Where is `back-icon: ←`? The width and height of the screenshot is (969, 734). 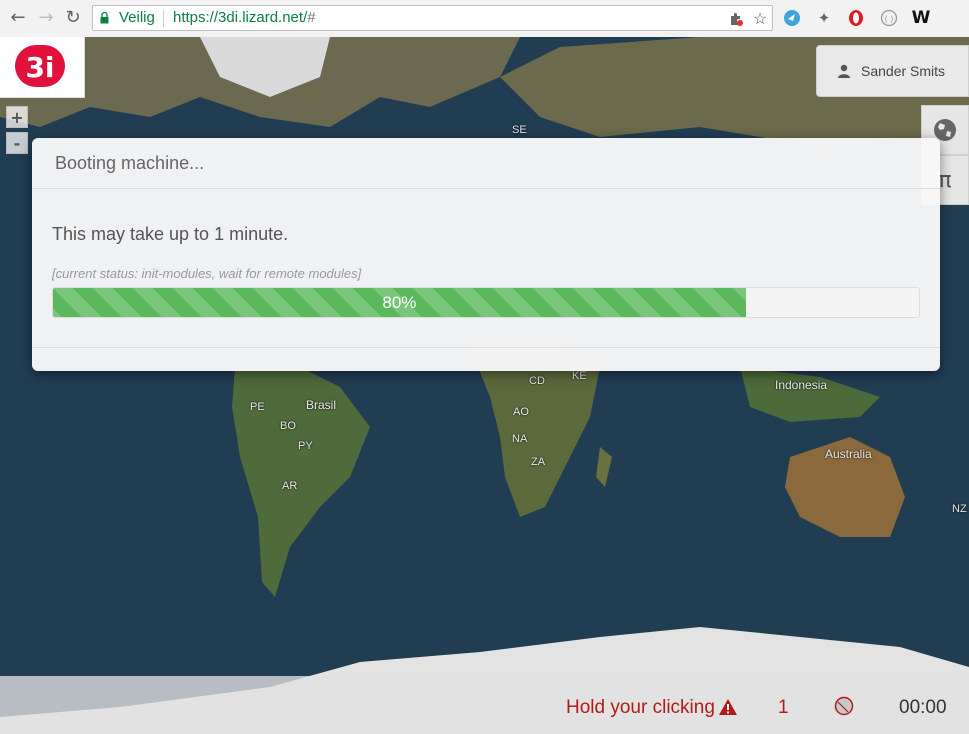 back-icon: ← is located at coordinates (18, 18).